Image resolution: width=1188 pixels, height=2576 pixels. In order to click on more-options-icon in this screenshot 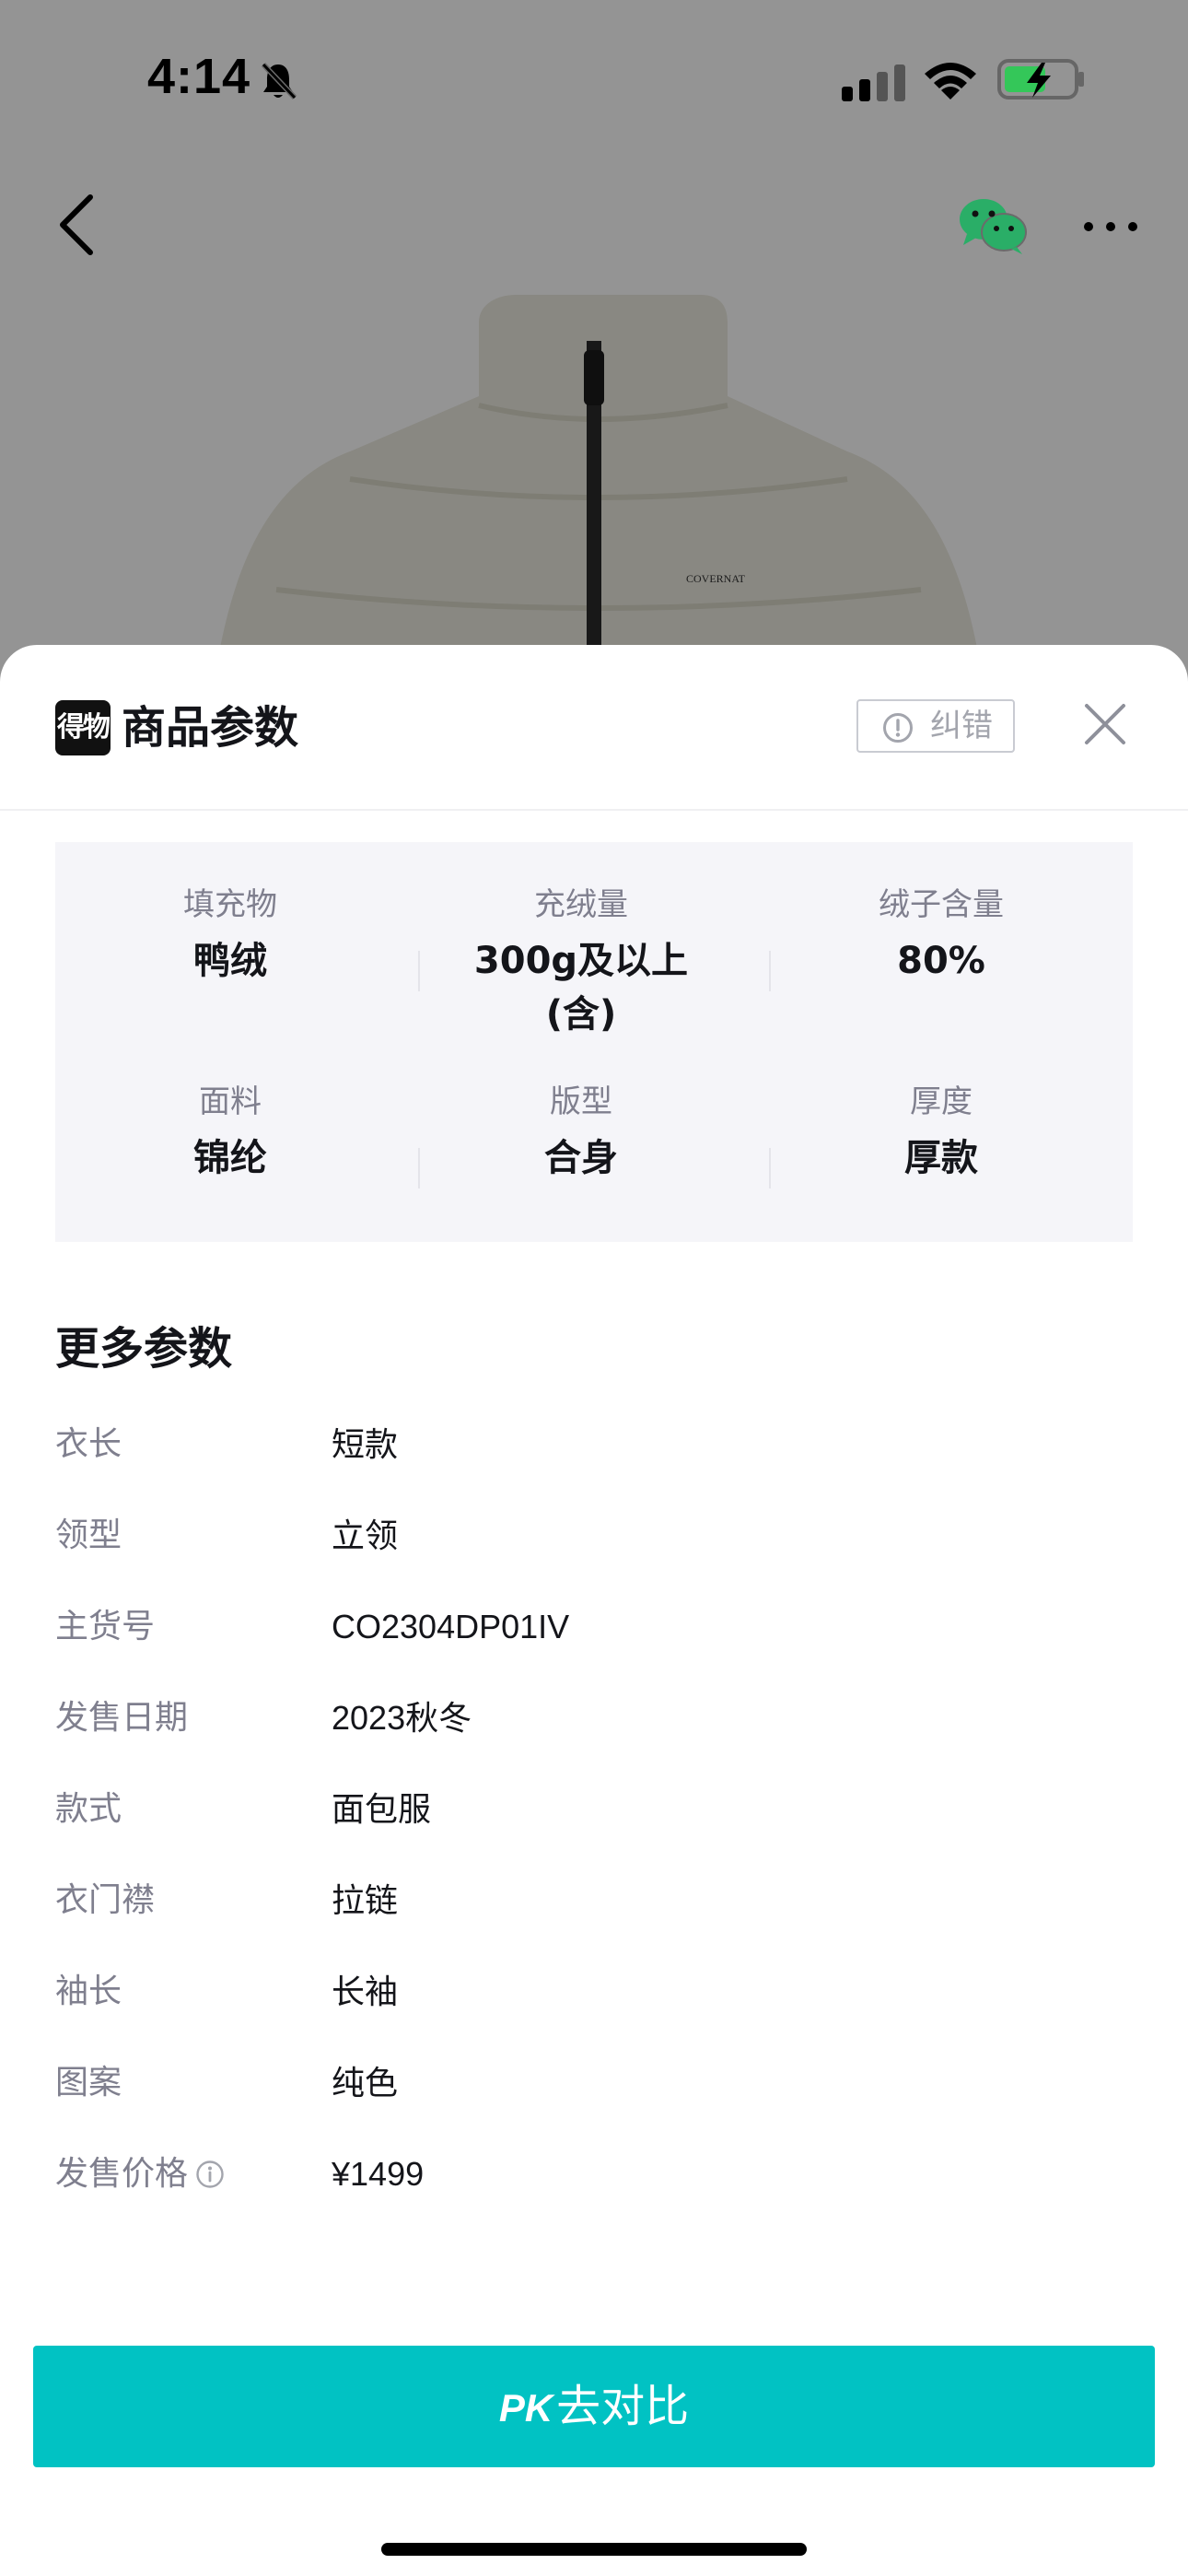, I will do `click(1110, 227)`.